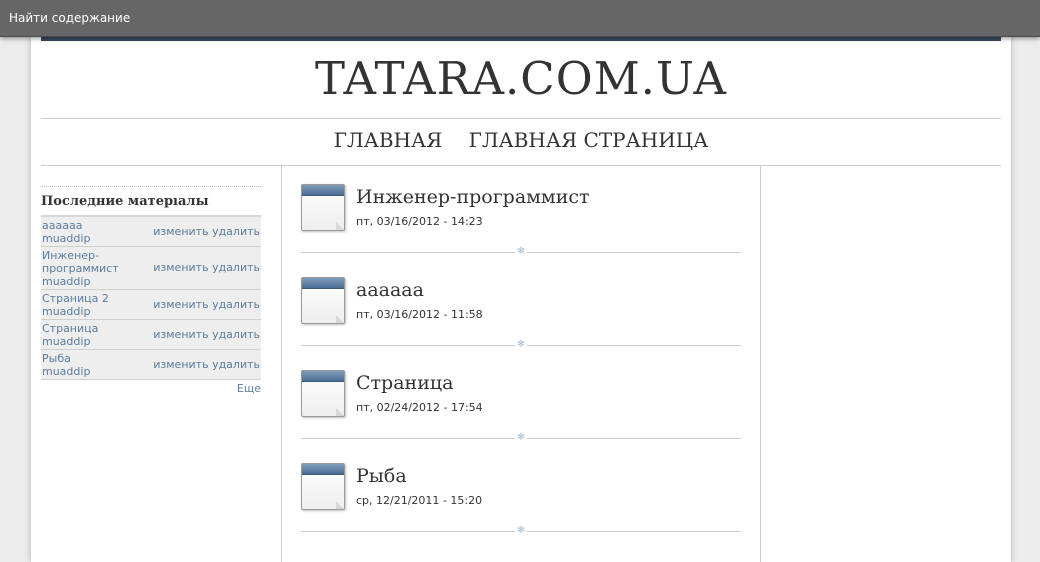 The image size is (1040, 562). I want to click on node-teaser: Страница пт, 02/24/2012 - 17:54 ❄, so click(521, 412).